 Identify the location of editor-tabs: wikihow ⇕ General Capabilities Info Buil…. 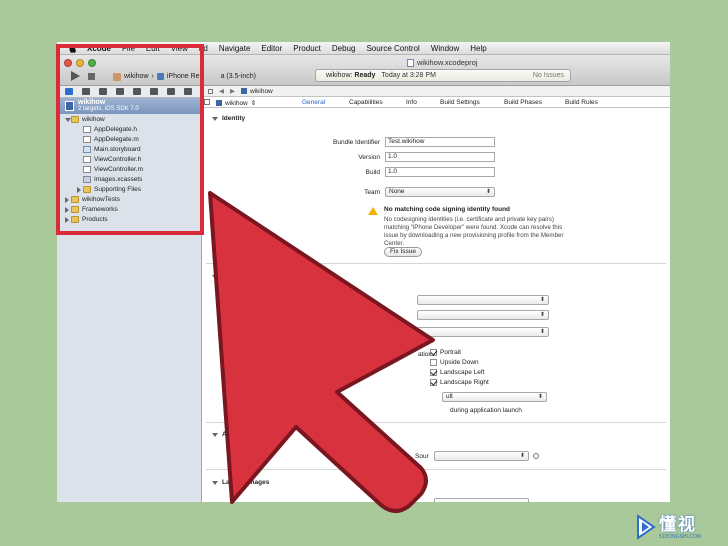
(436, 102).